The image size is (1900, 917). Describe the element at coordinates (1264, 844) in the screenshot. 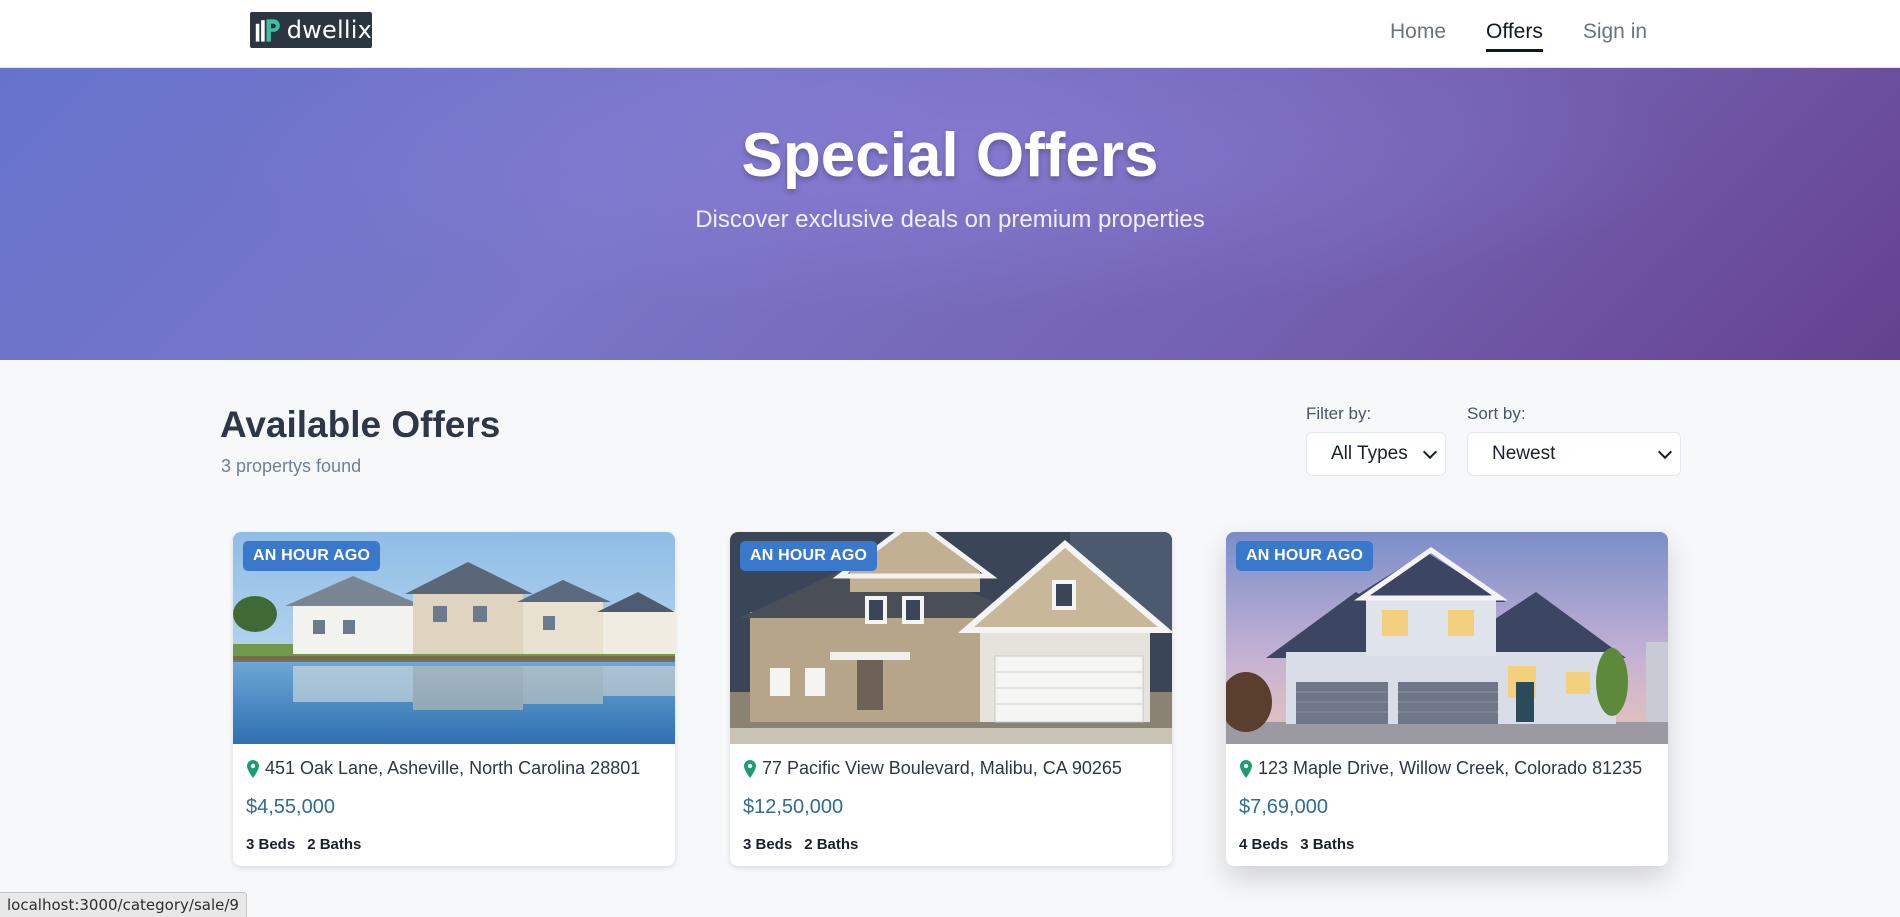

I see `beds-count: 4 Beds` at that location.